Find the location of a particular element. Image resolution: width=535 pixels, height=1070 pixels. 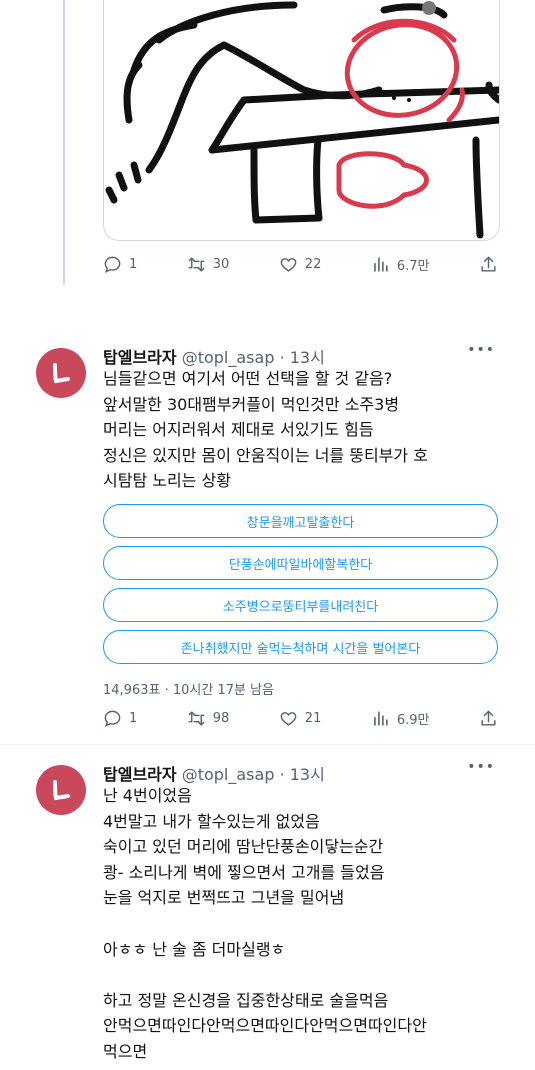

like-count: 21 is located at coordinates (313, 718).